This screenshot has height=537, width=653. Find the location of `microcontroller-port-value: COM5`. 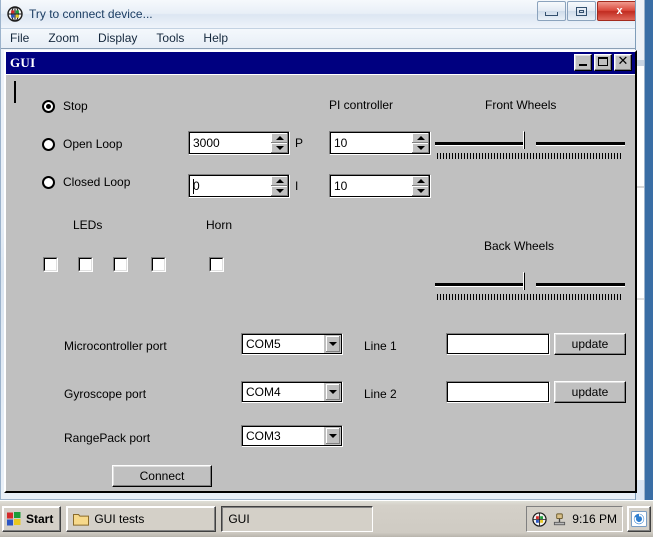

microcontroller-port-value: COM5 is located at coordinates (283, 344).